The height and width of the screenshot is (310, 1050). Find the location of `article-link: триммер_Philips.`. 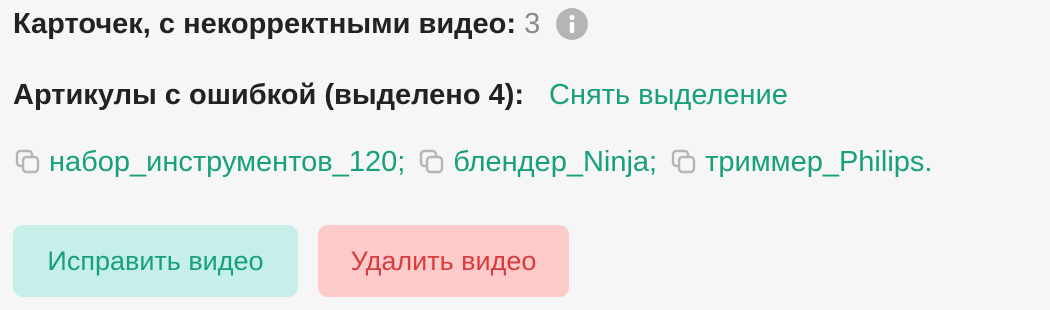

article-link: триммер_Philips. is located at coordinates (818, 162).